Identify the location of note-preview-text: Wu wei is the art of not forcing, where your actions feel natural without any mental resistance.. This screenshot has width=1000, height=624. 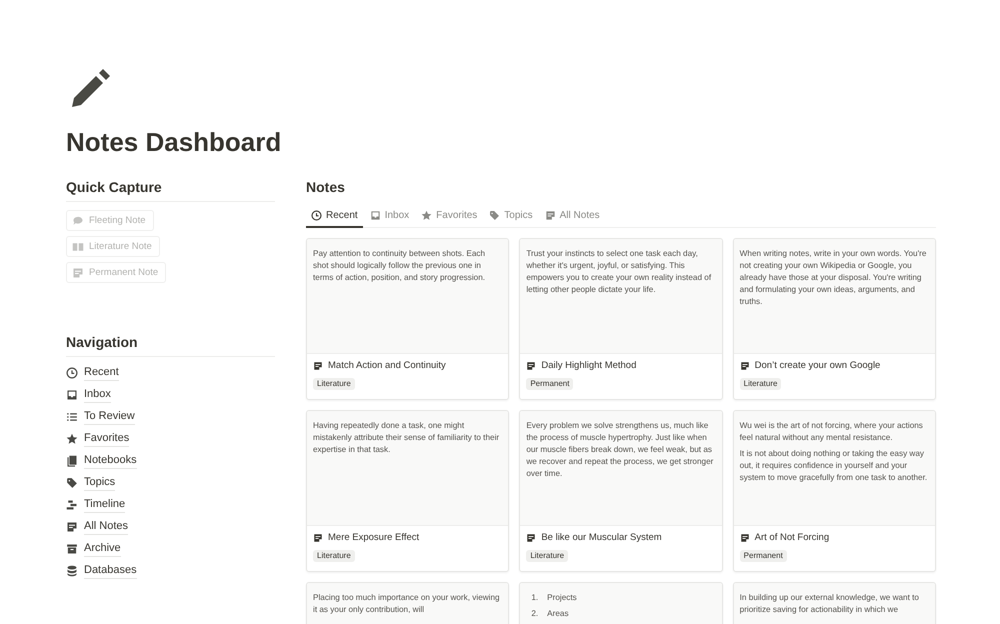
(832, 432).